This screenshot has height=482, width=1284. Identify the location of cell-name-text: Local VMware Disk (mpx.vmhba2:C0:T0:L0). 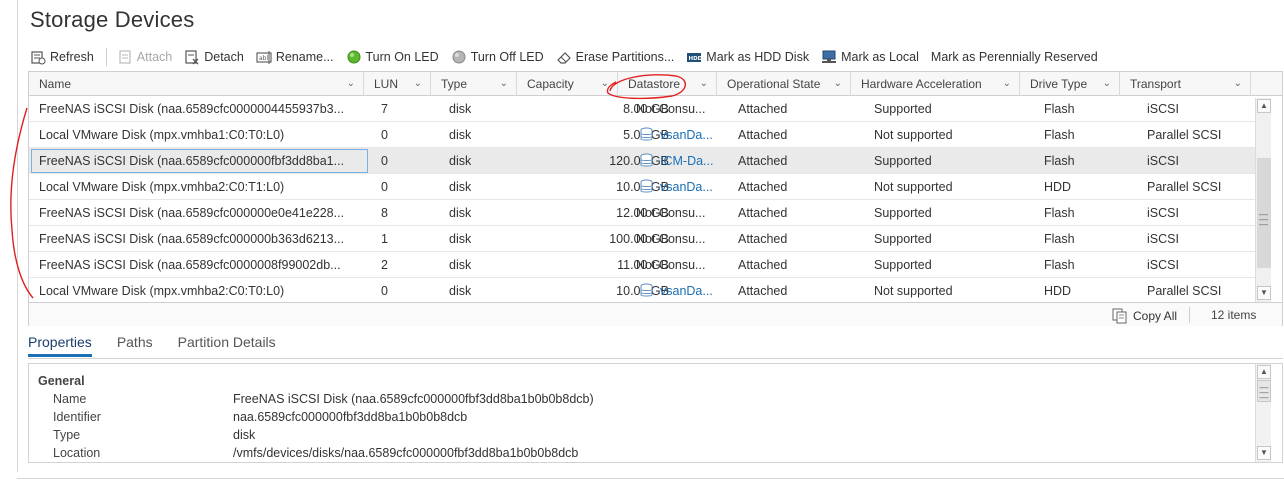
(162, 291).